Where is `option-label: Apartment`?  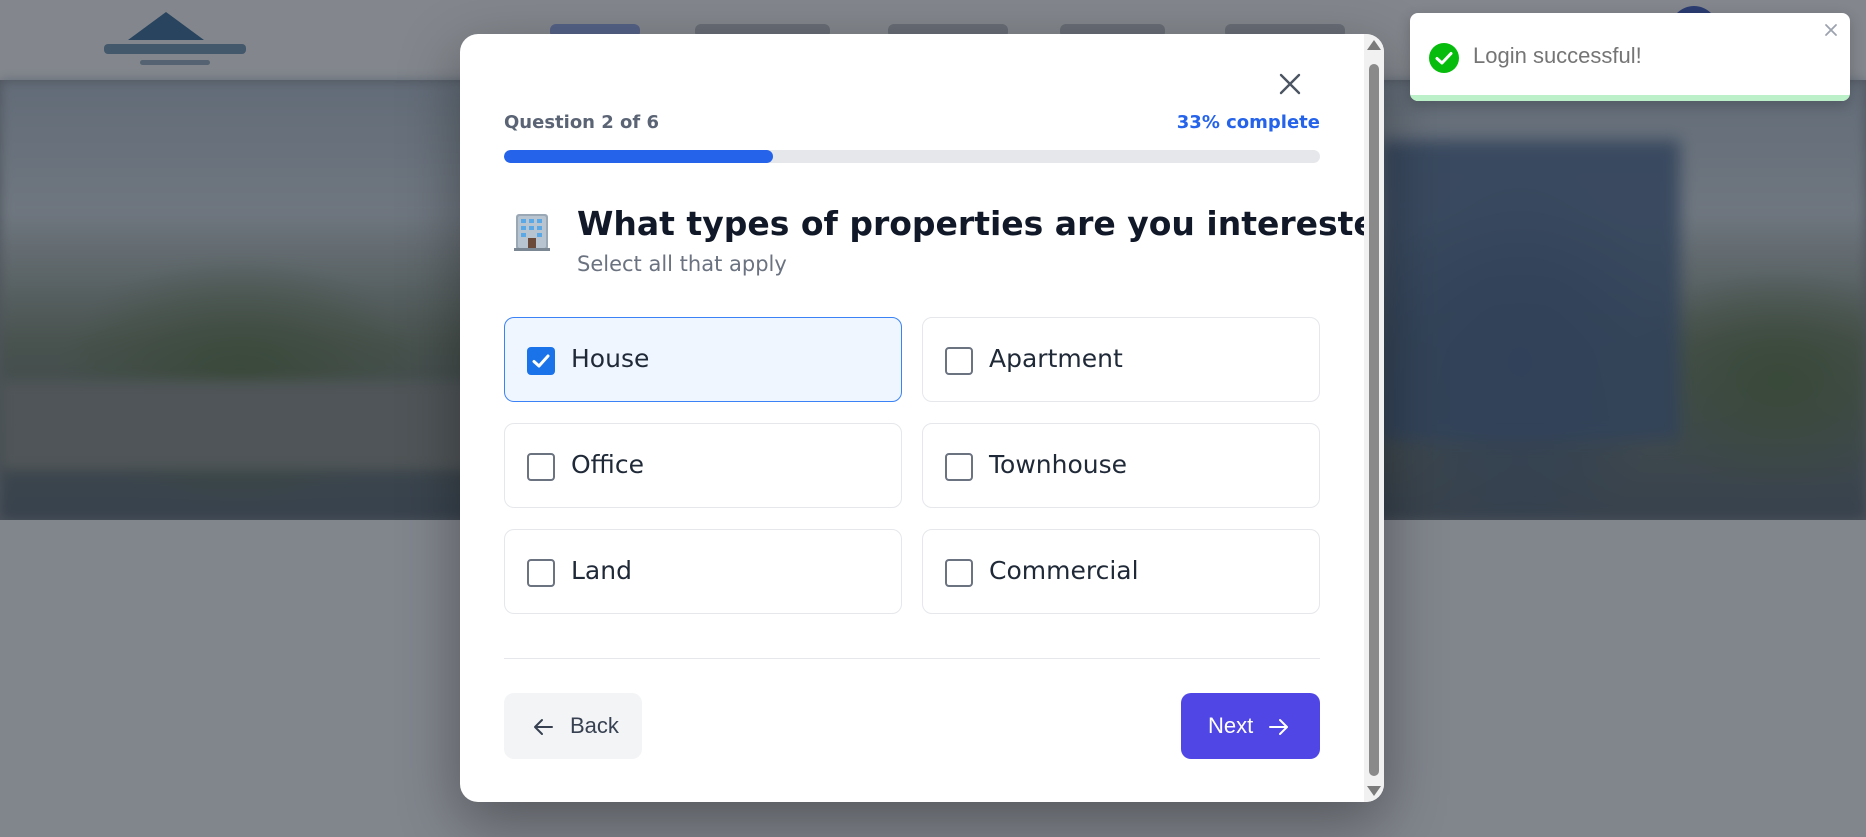 option-label: Apartment is located at coordinates (1056, 358).